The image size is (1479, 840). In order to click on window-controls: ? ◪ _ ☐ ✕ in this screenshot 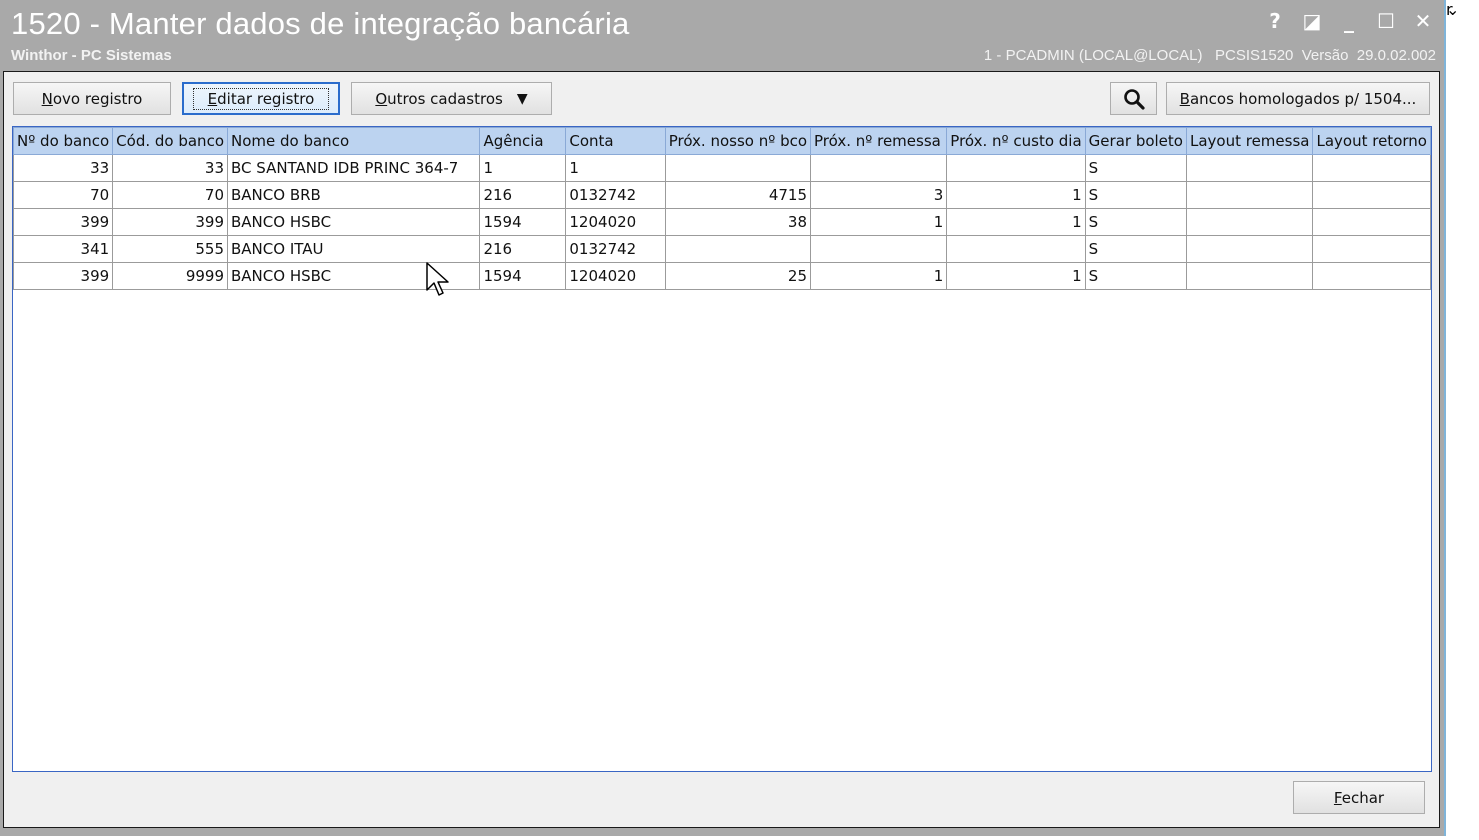, I will do `click(1349, 21)`.